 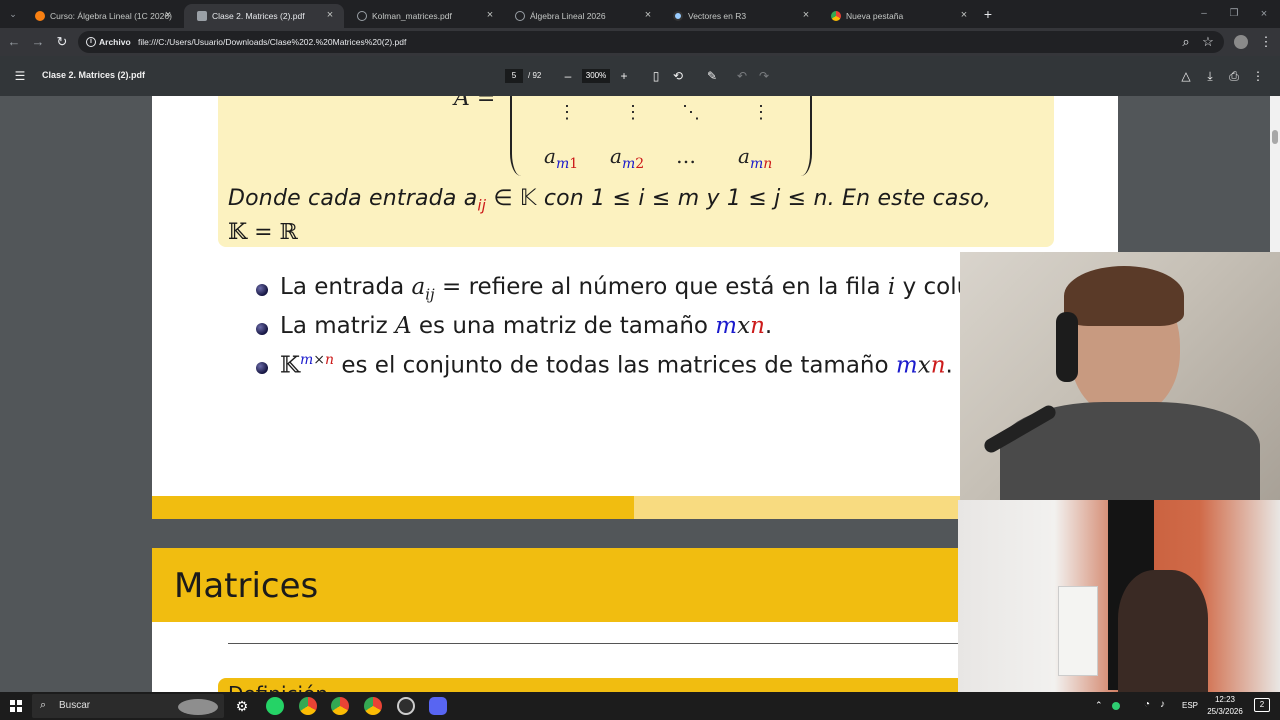 What do you see at coordinates (1186, 76) in the screenshot?
I see `drive-icon: △` at bounding box center [1186, 76].